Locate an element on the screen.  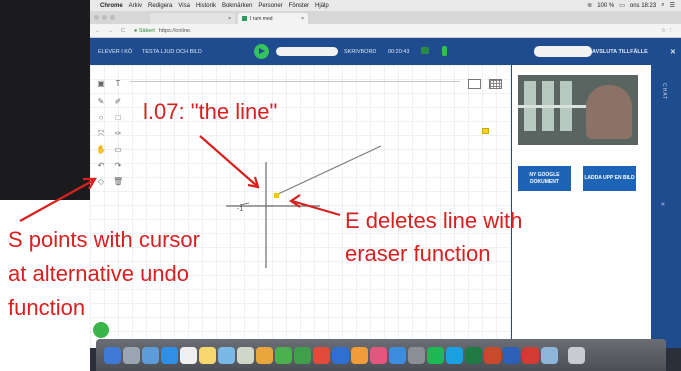
menu-fonster: Fönster is located at coordinates (299, 6).